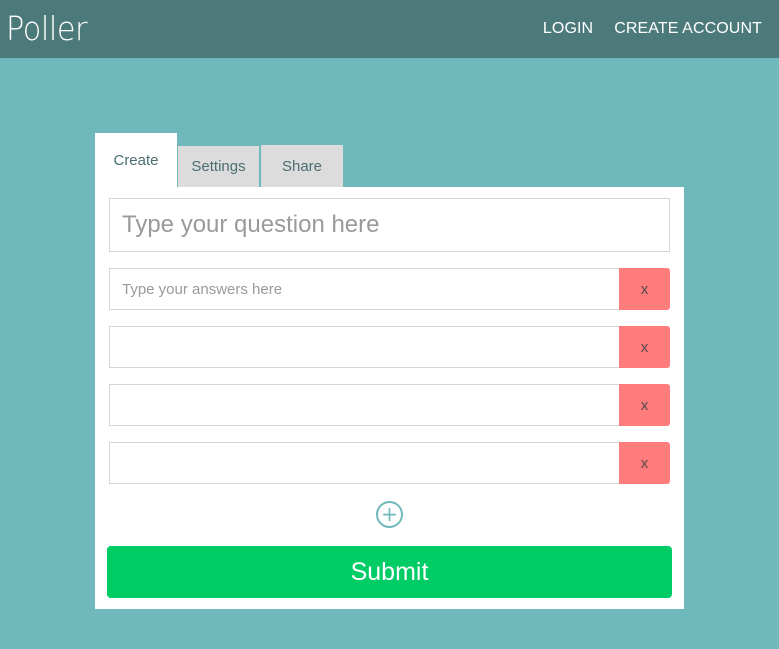 The image size is (779, 649). What do you see at coordinates (389, 572) in the screenshot?
I see `submit-button: Submit` at bounding box center [389, 572].